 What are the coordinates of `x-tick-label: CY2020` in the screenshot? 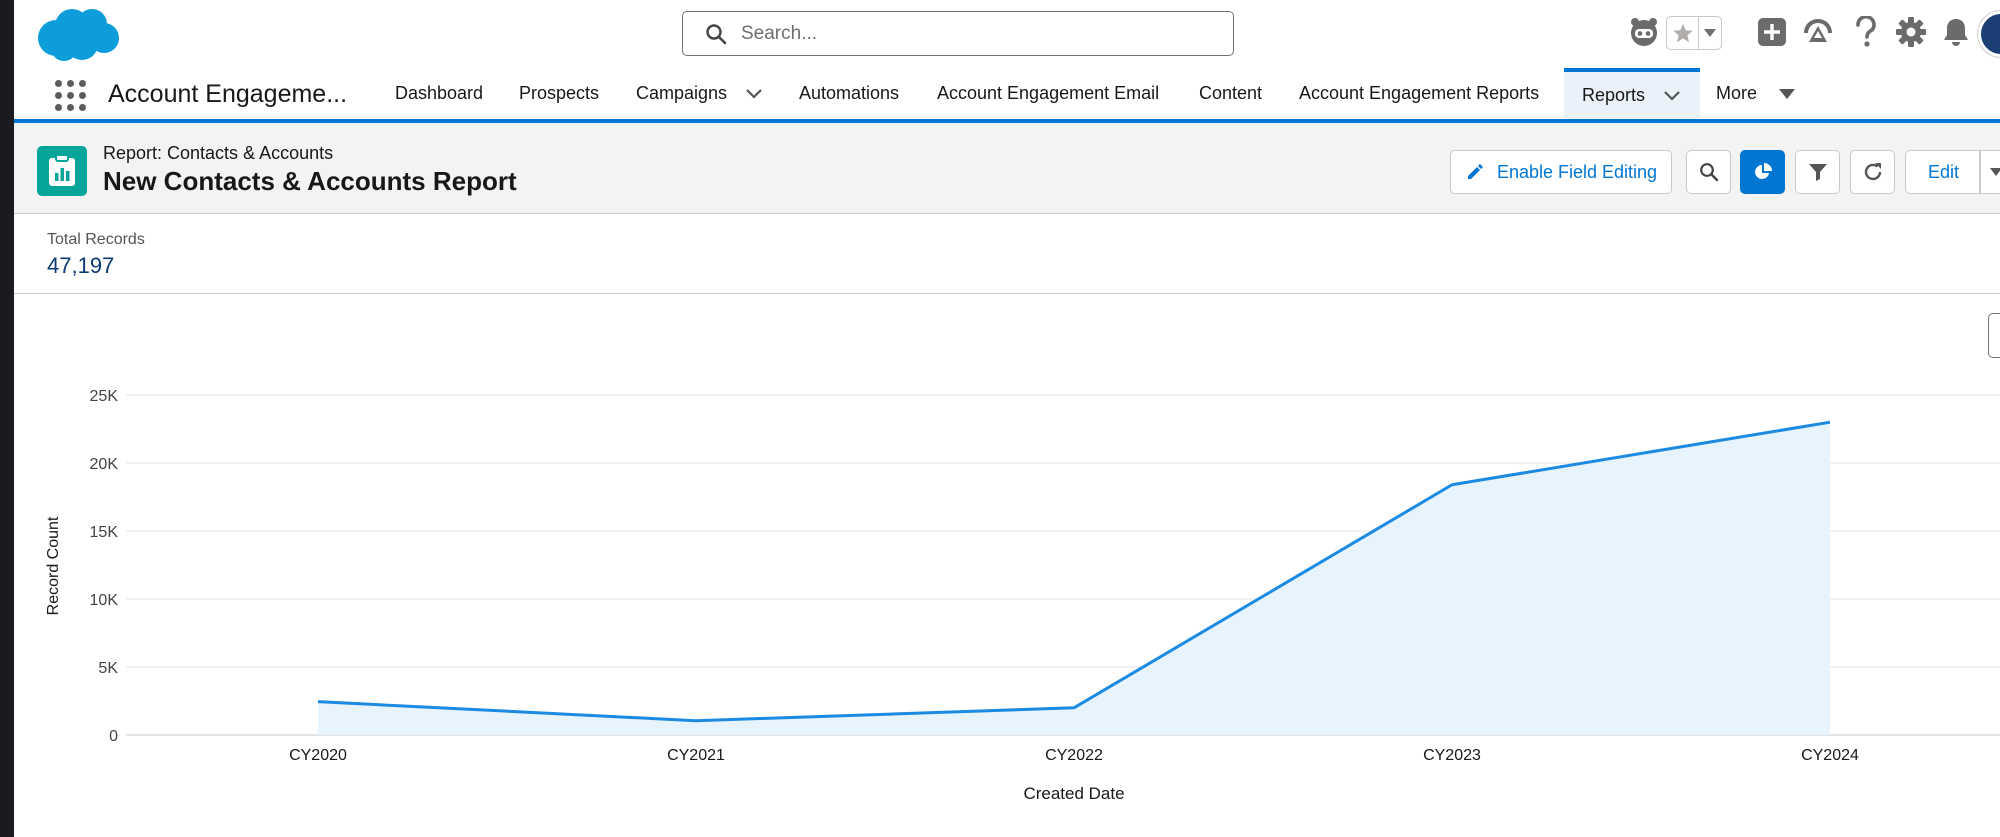 It's located at (318, 755).